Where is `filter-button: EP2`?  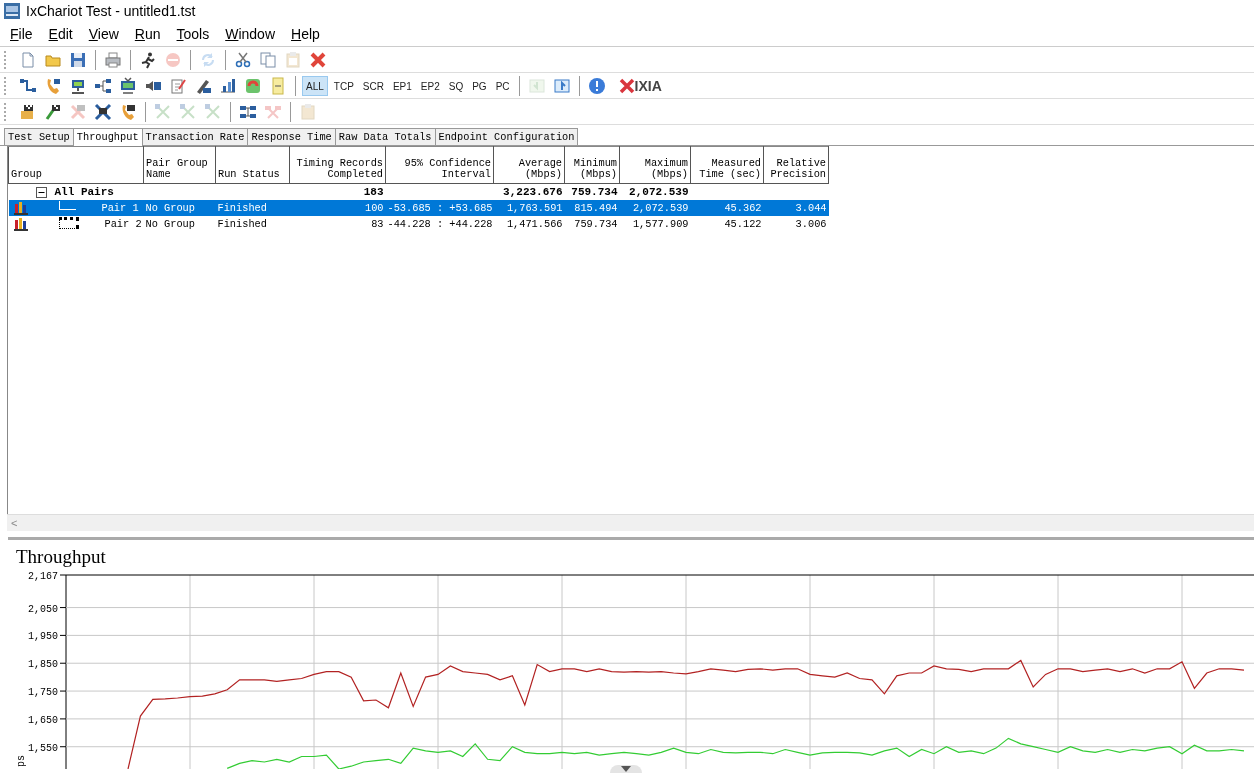 filter-button: EP2 is located at coordinates (430, 85).